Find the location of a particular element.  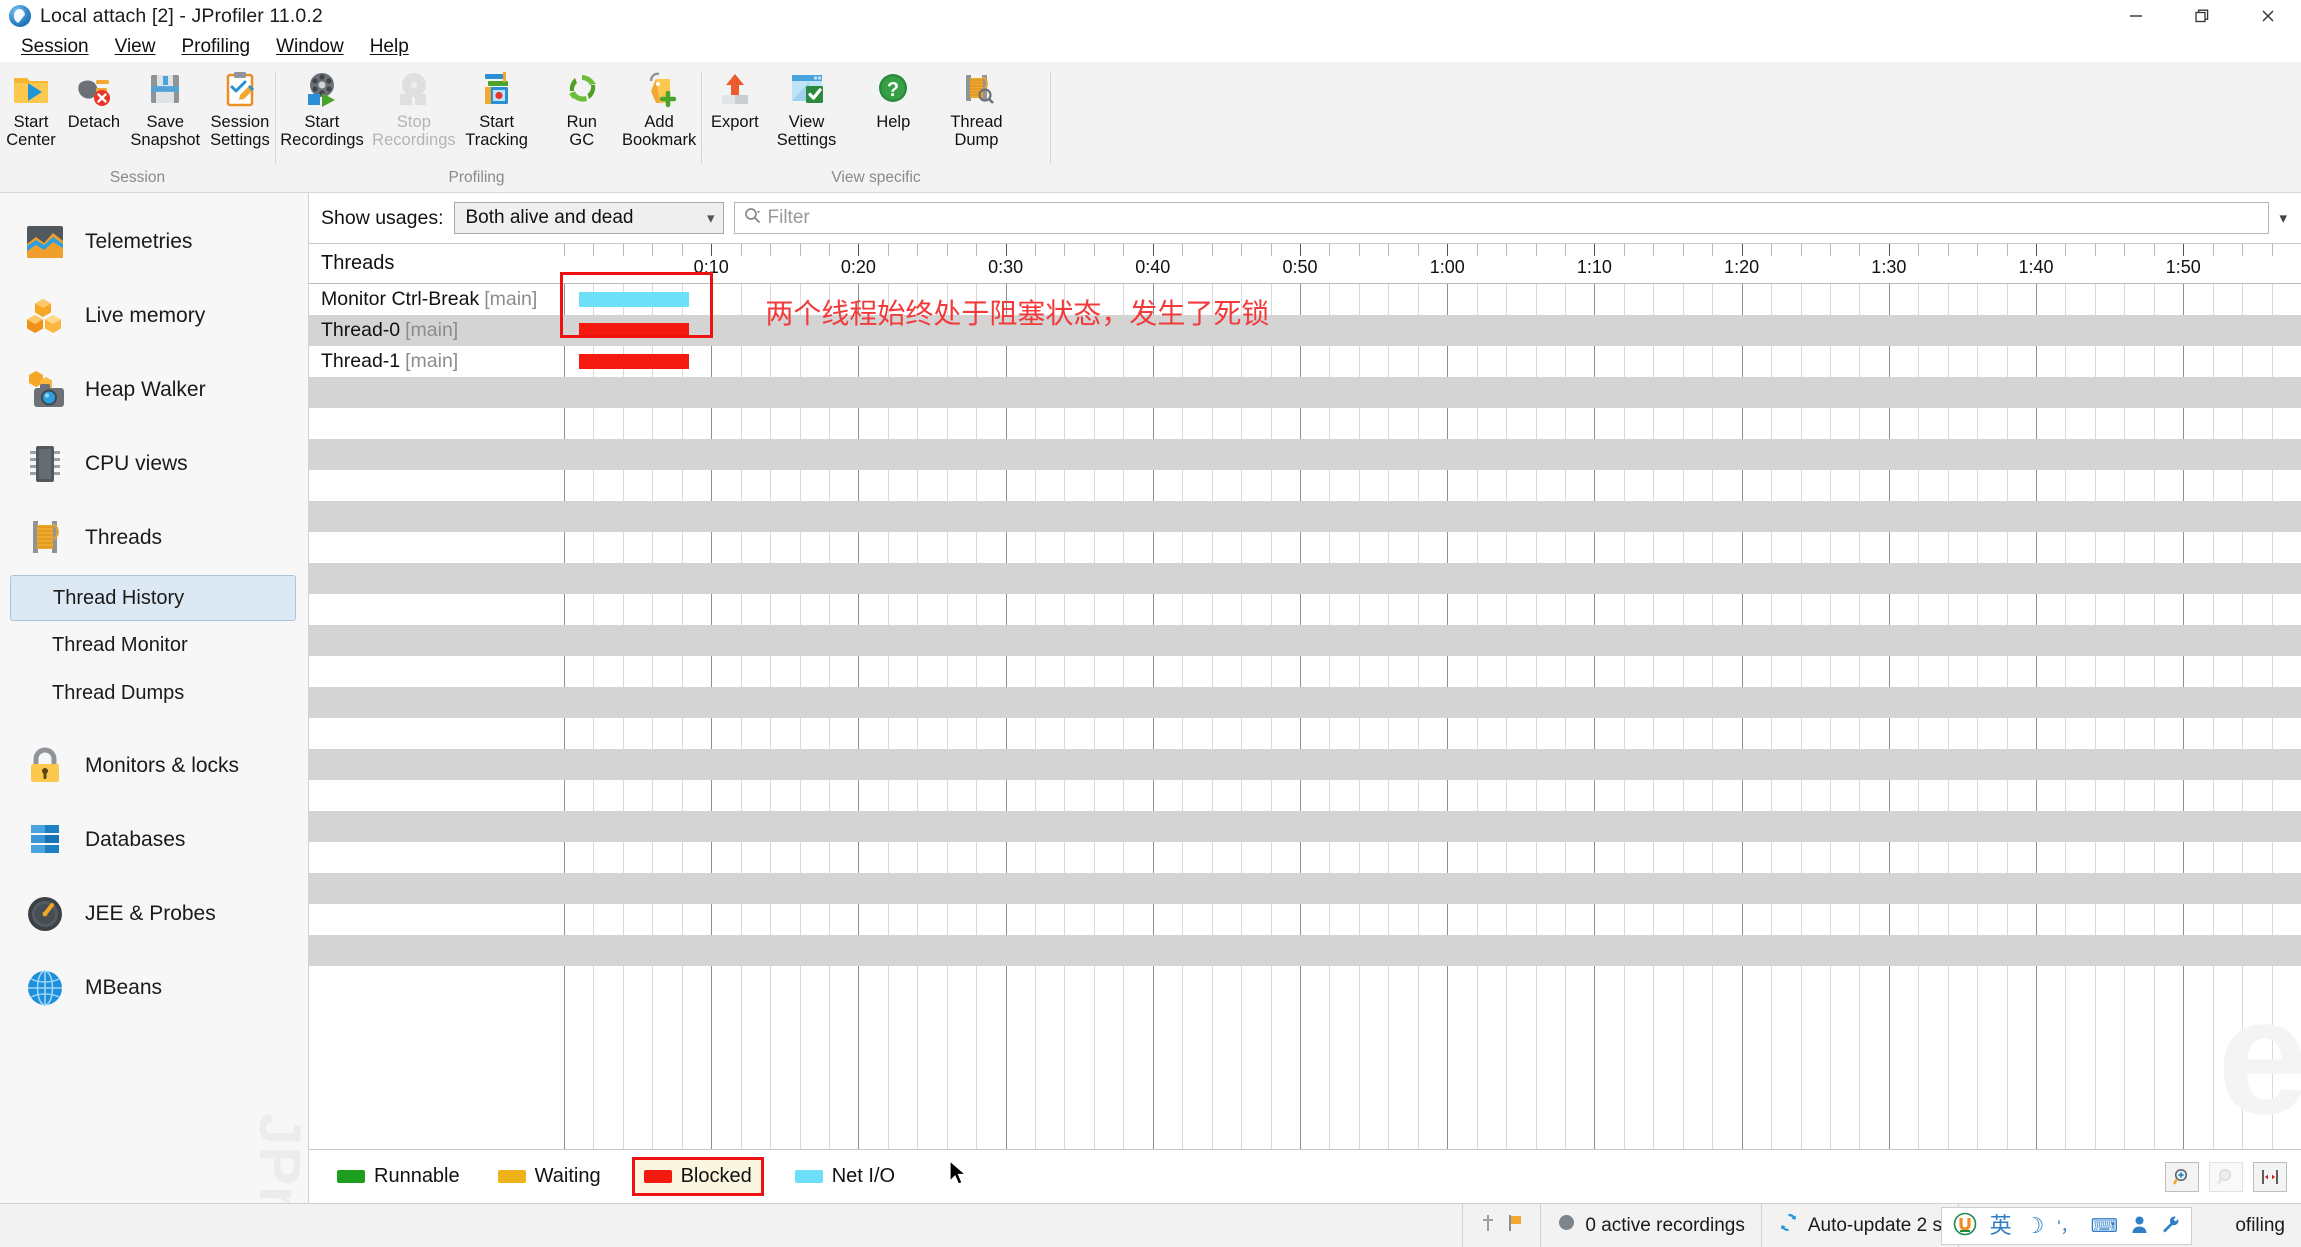

legend-label-net-io: Net I/O is located at coordinates (863, 1176).